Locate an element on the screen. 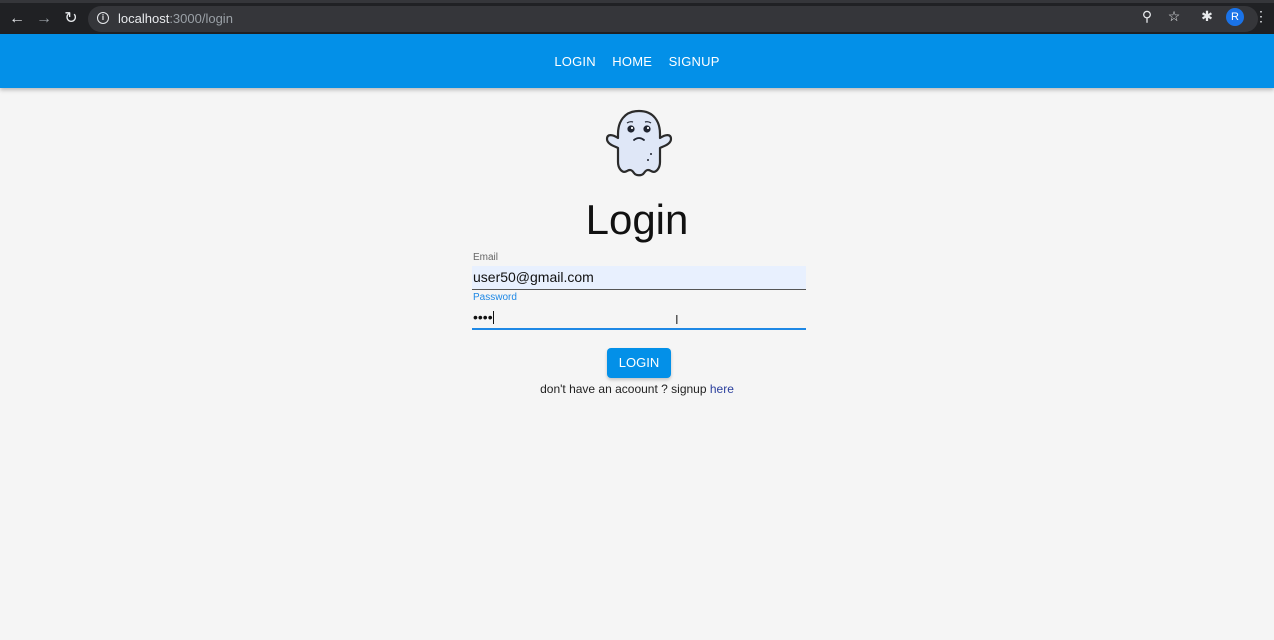  text-caret is located at coordinates (493, 317).